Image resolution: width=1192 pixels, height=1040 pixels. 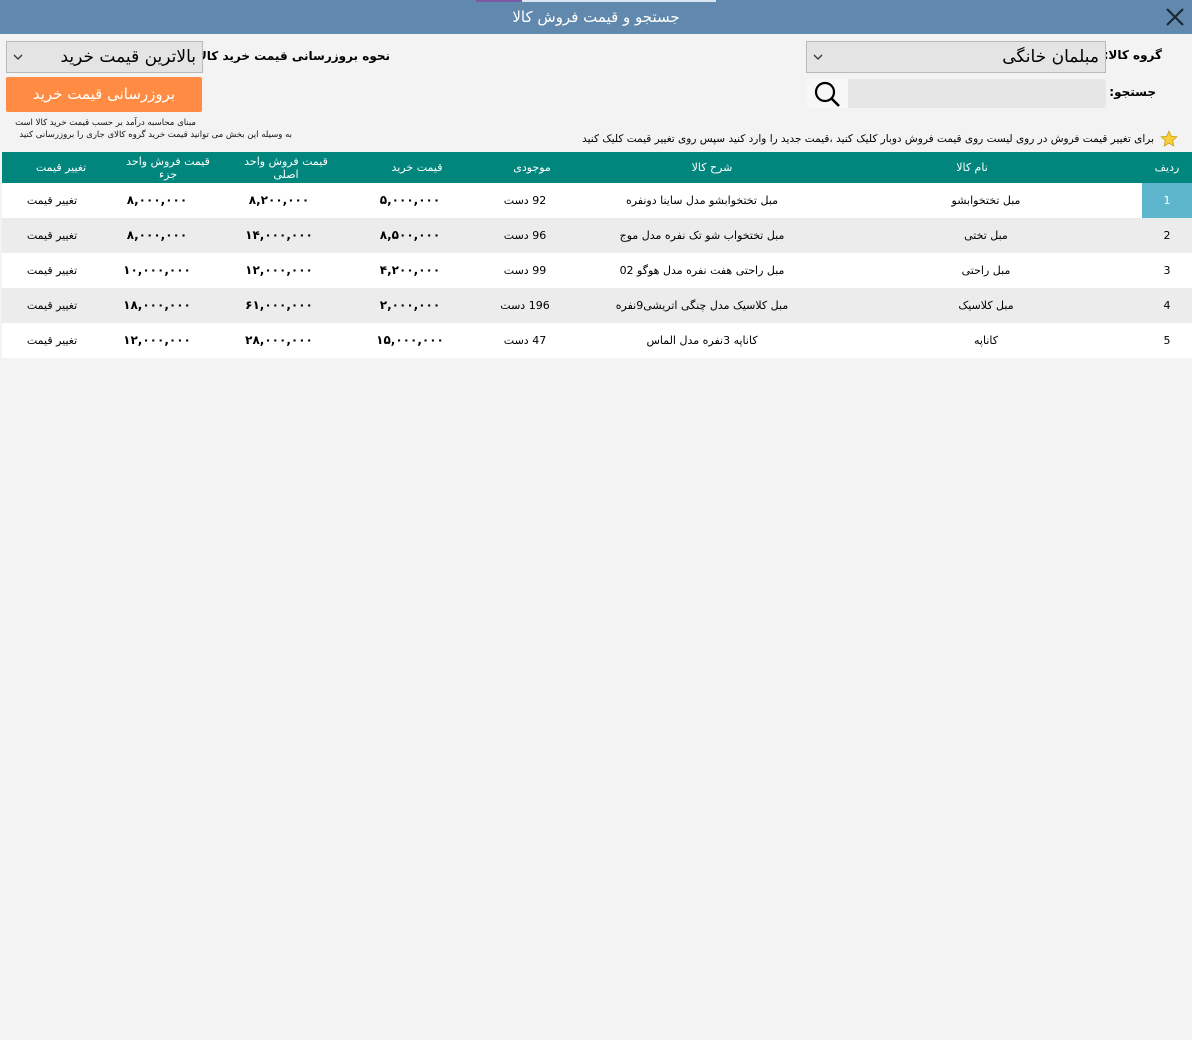 I want to click on cell-sell-sub: ۱۸,۰۰۰,۰۰۰, so click(x=157, y=305).